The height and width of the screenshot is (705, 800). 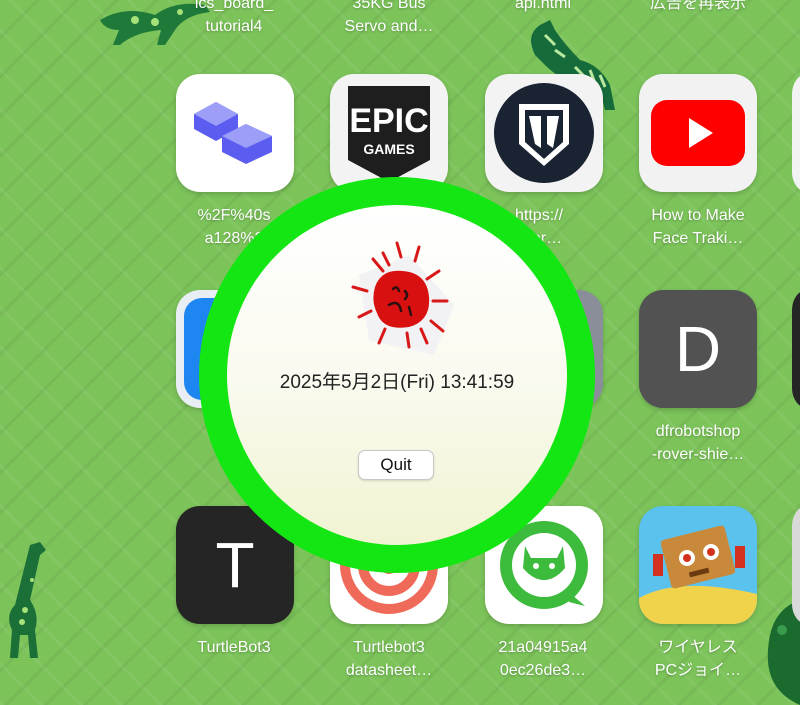 I want to click on app-label-turtlebot3: TurtleBot3, so click(x=234, y=647).